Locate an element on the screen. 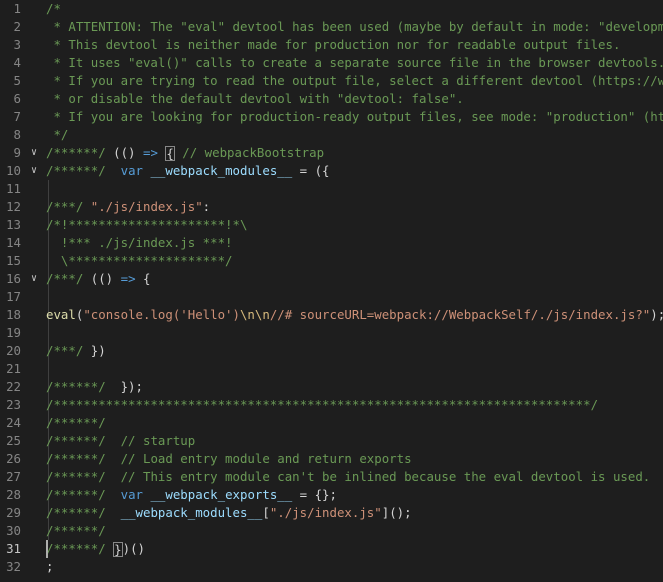 This screenshot has height=582, width=663. code-text: /******/ }); is located at coordinates (94, 387).